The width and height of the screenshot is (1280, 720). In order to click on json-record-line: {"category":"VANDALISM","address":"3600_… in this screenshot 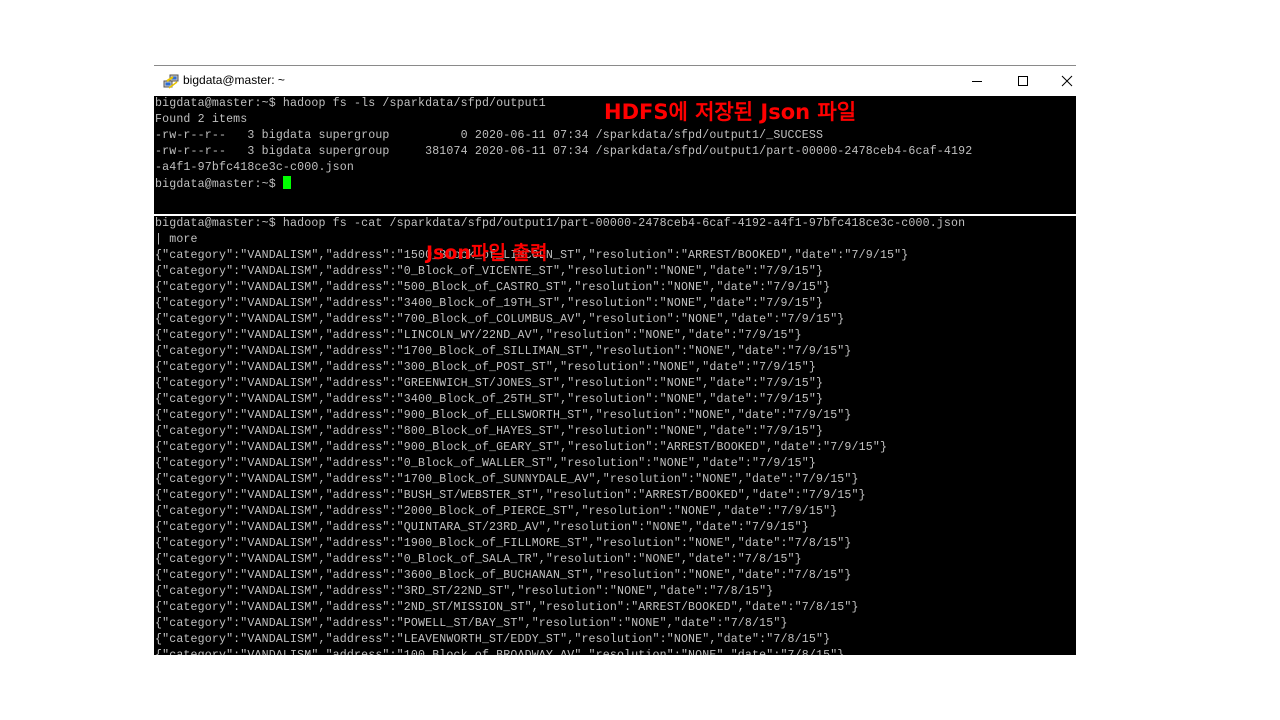, I will do `click(503, 575)`.